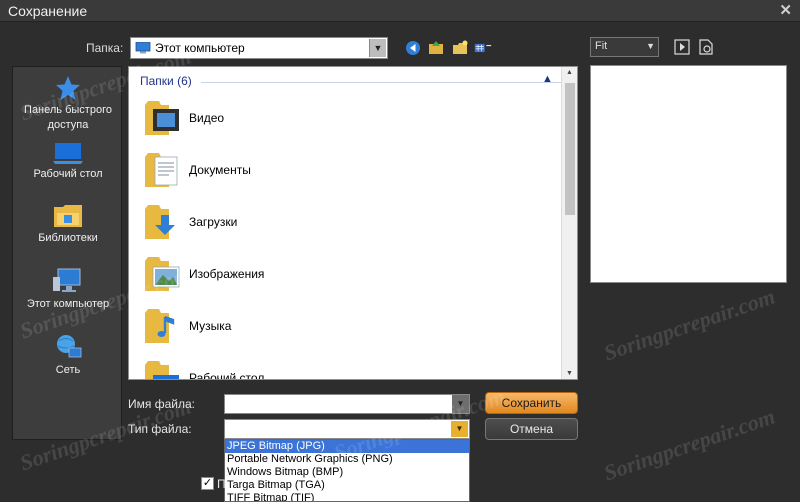 This screenshot has width=800, height=502. What do you see at coordinates (601, 46) in the screenshot?
I see `preview-fit-value: Fit` at bounding box center [601, 46].